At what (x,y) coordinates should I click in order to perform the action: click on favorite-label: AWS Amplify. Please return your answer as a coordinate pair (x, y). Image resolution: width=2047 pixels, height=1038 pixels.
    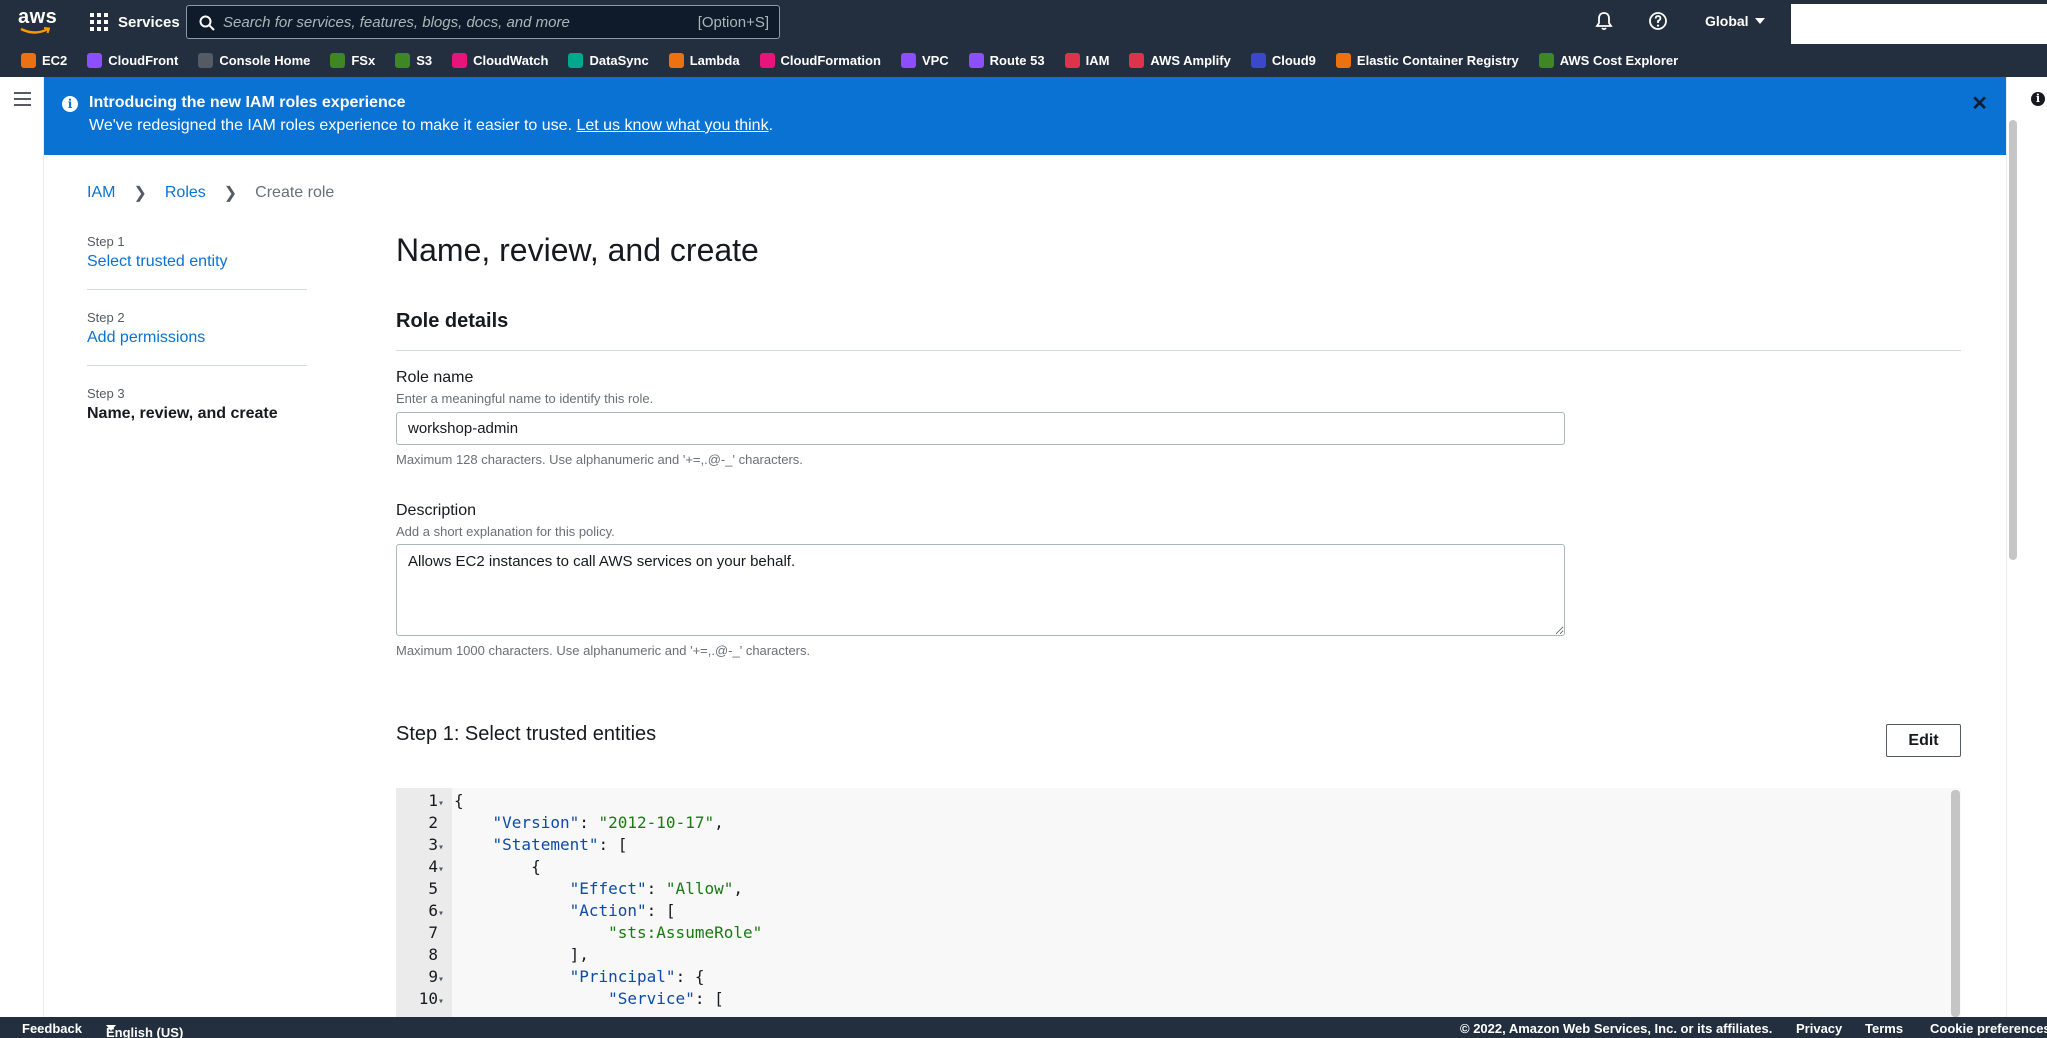
    Looking at the image, I should click on (1190, 60).